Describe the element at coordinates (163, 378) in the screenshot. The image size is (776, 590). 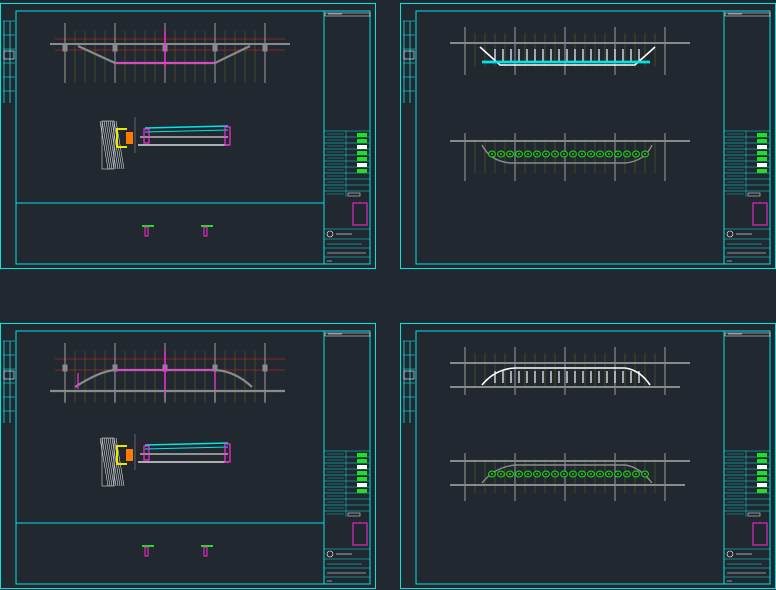
I see `arched-ceiling-profile` at that location.